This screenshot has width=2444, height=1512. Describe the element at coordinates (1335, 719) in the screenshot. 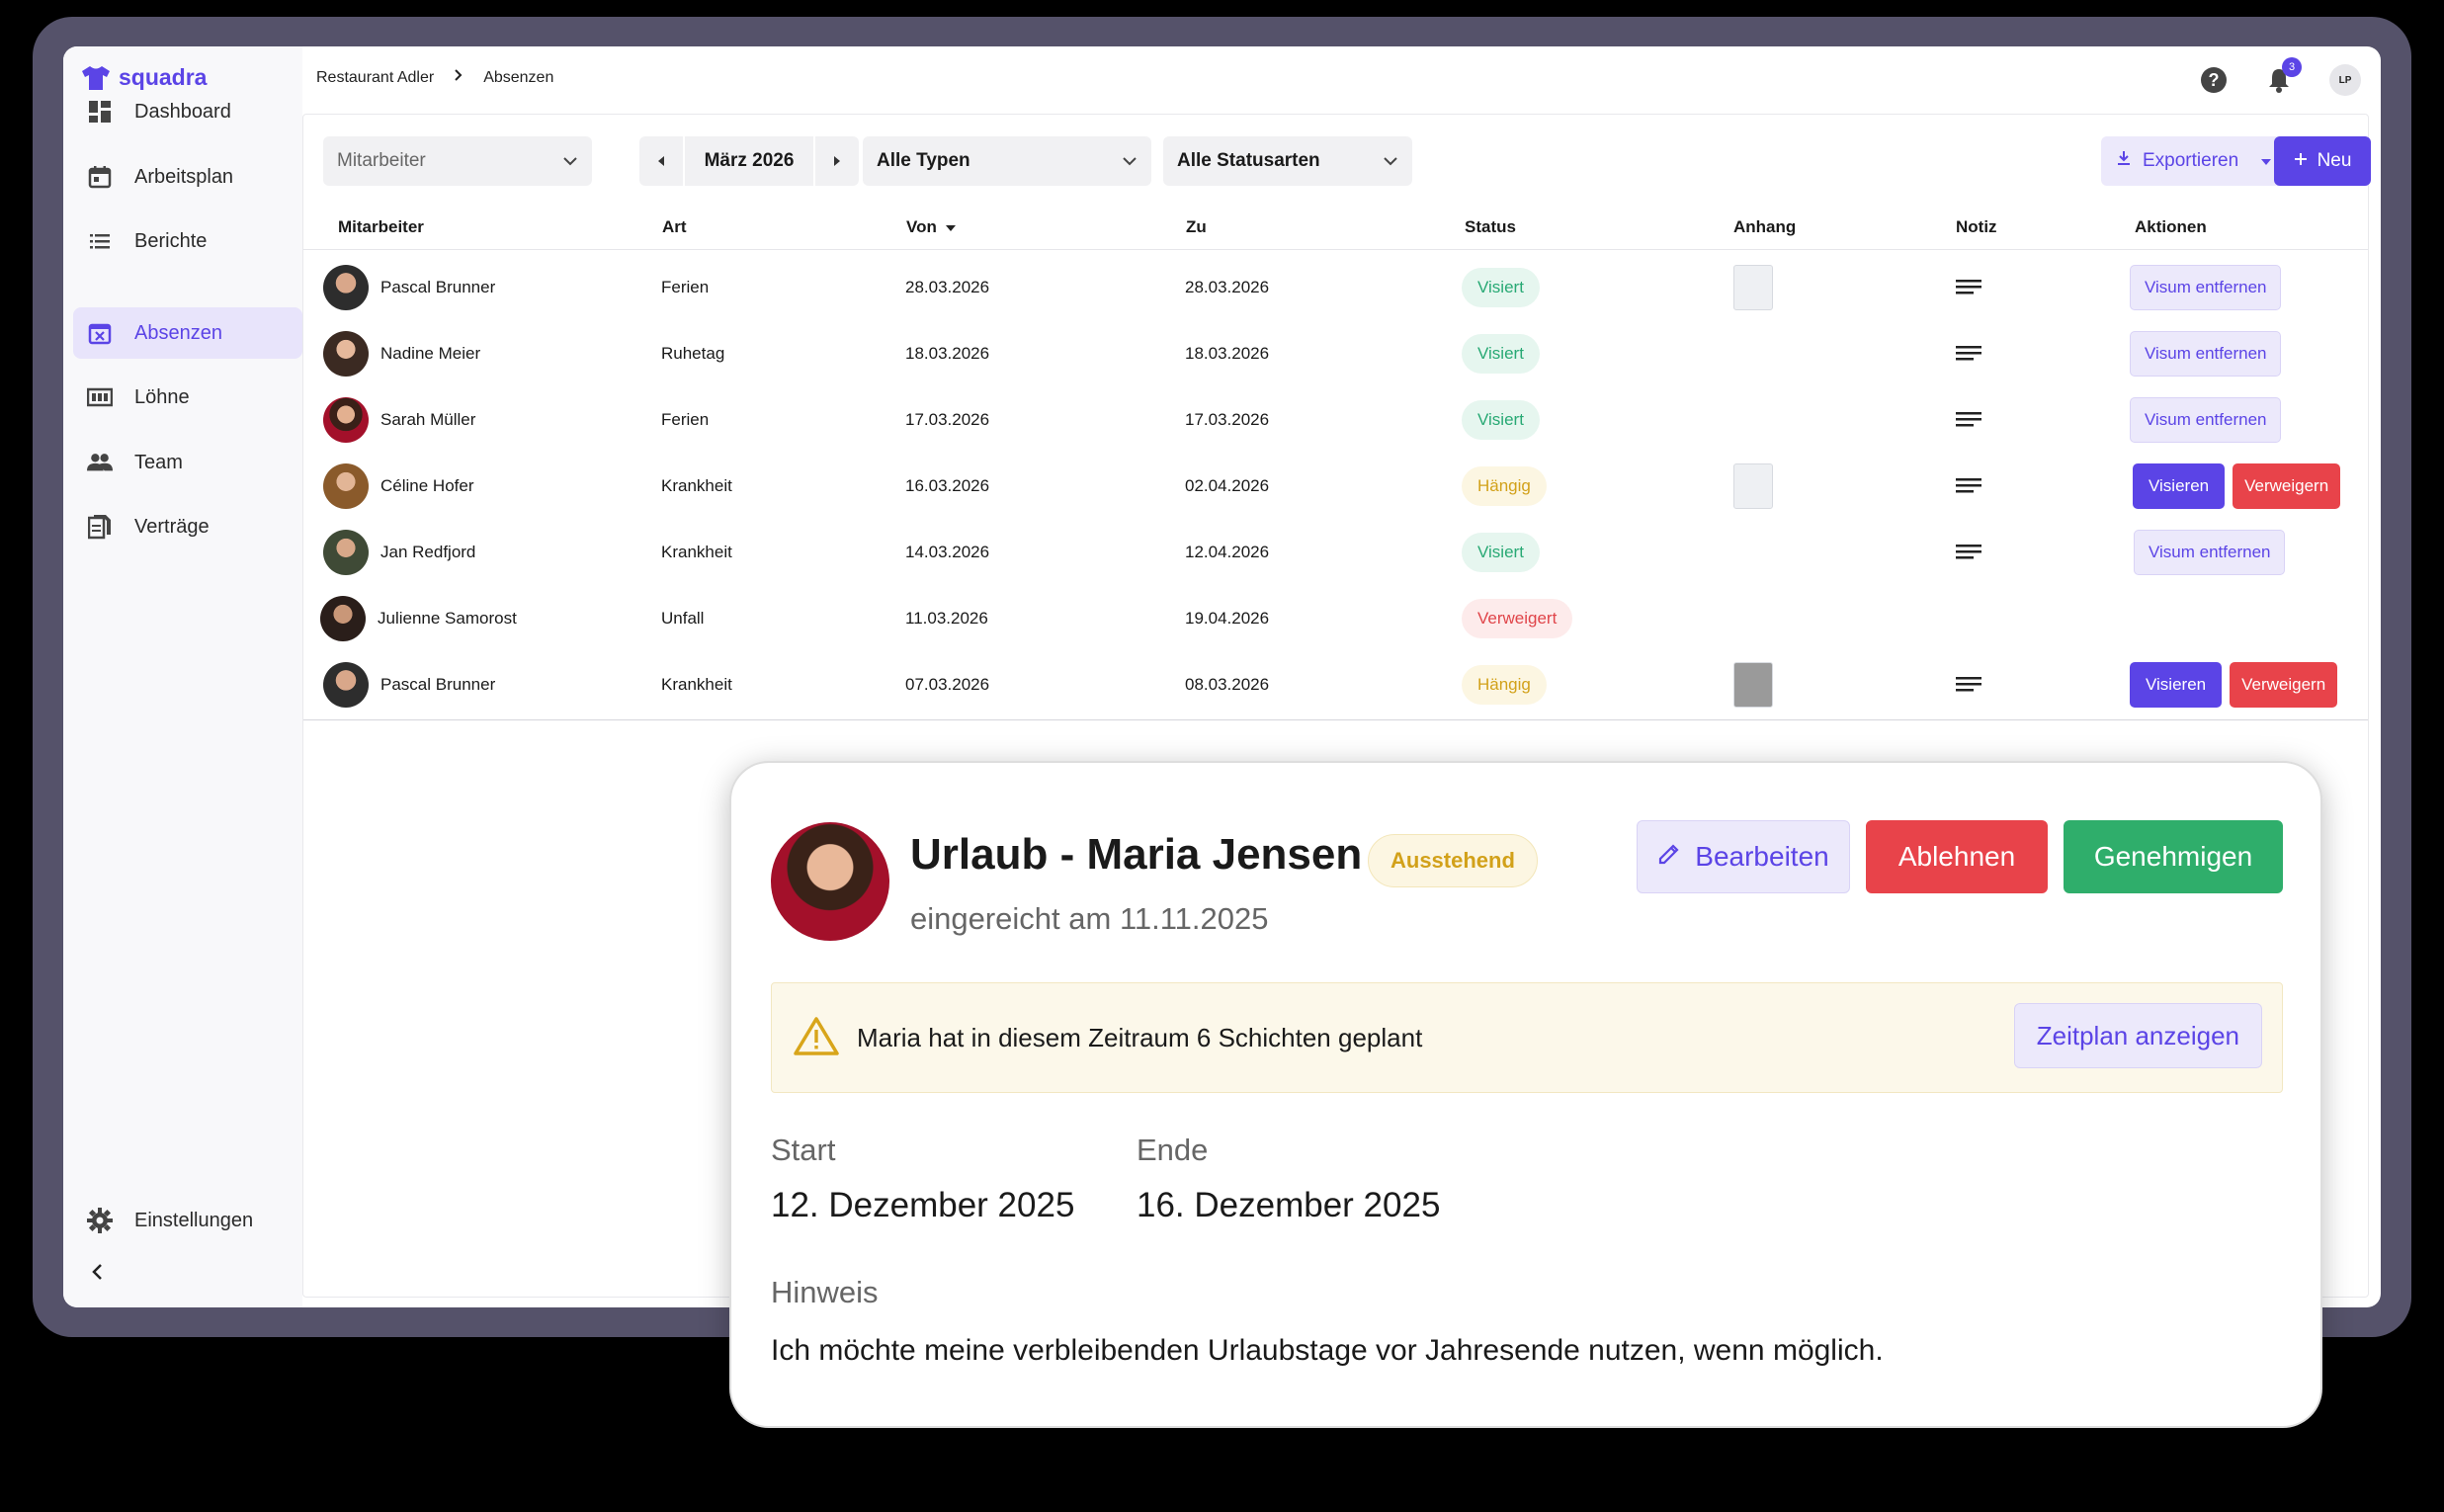

I see `table-bottom-divider` at that location.